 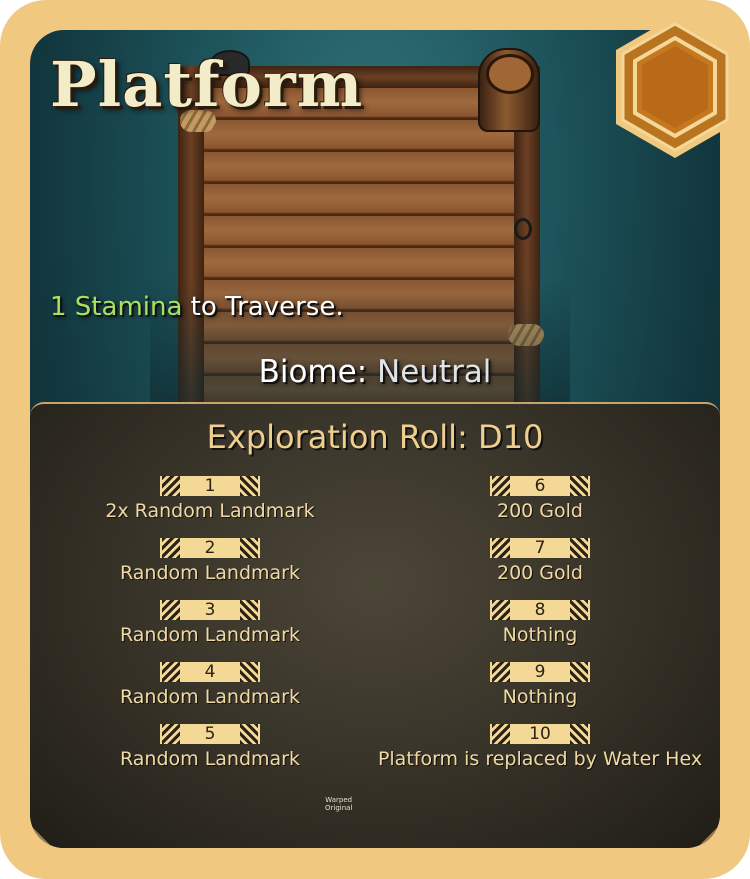 I want to click on roll-number: 9, so click(x=540, y=672).